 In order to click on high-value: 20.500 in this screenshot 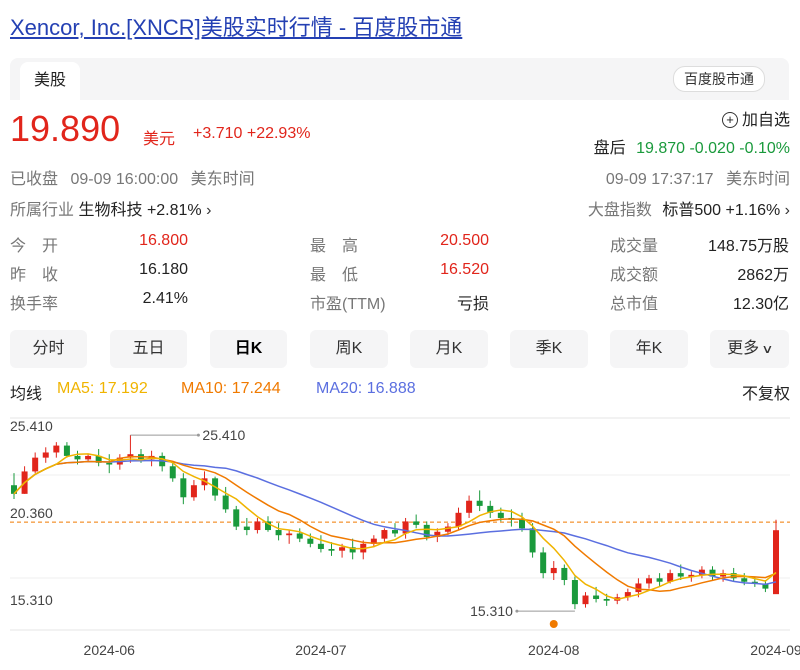, I will do `click(464, 240)`.